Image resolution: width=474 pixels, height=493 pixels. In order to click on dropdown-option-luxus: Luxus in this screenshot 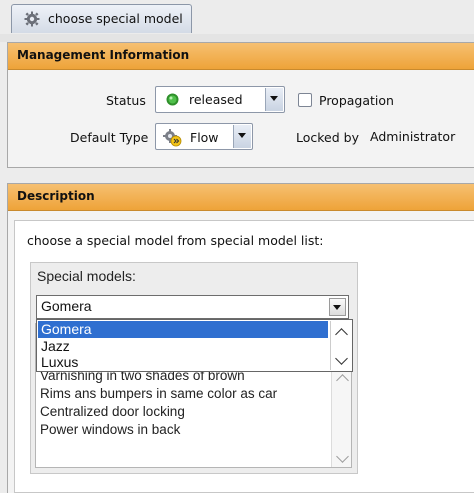, I will do `click(183, 363)`.